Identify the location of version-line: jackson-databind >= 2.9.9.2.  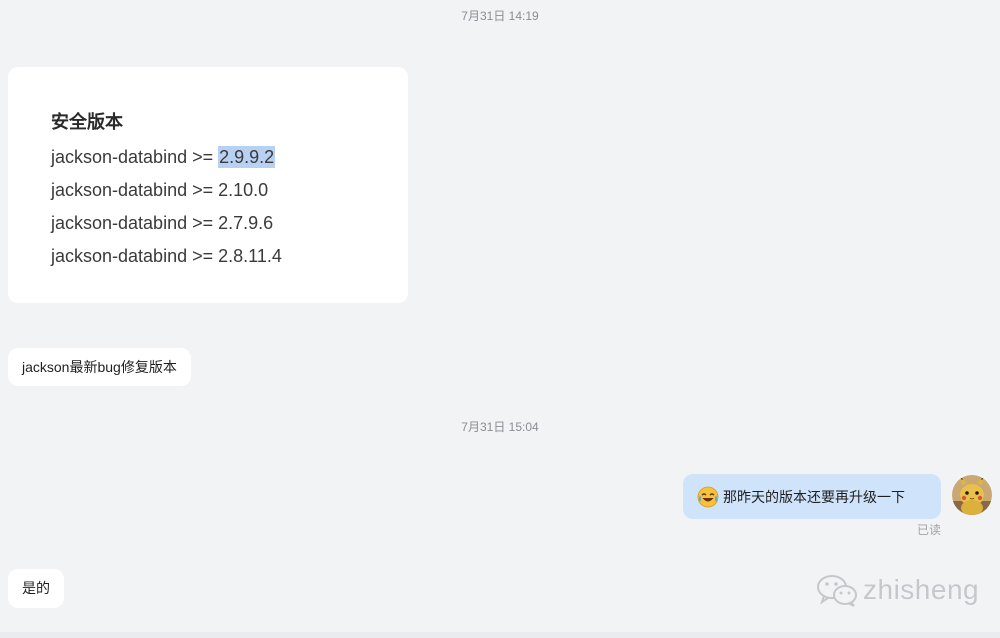
(229, 157).